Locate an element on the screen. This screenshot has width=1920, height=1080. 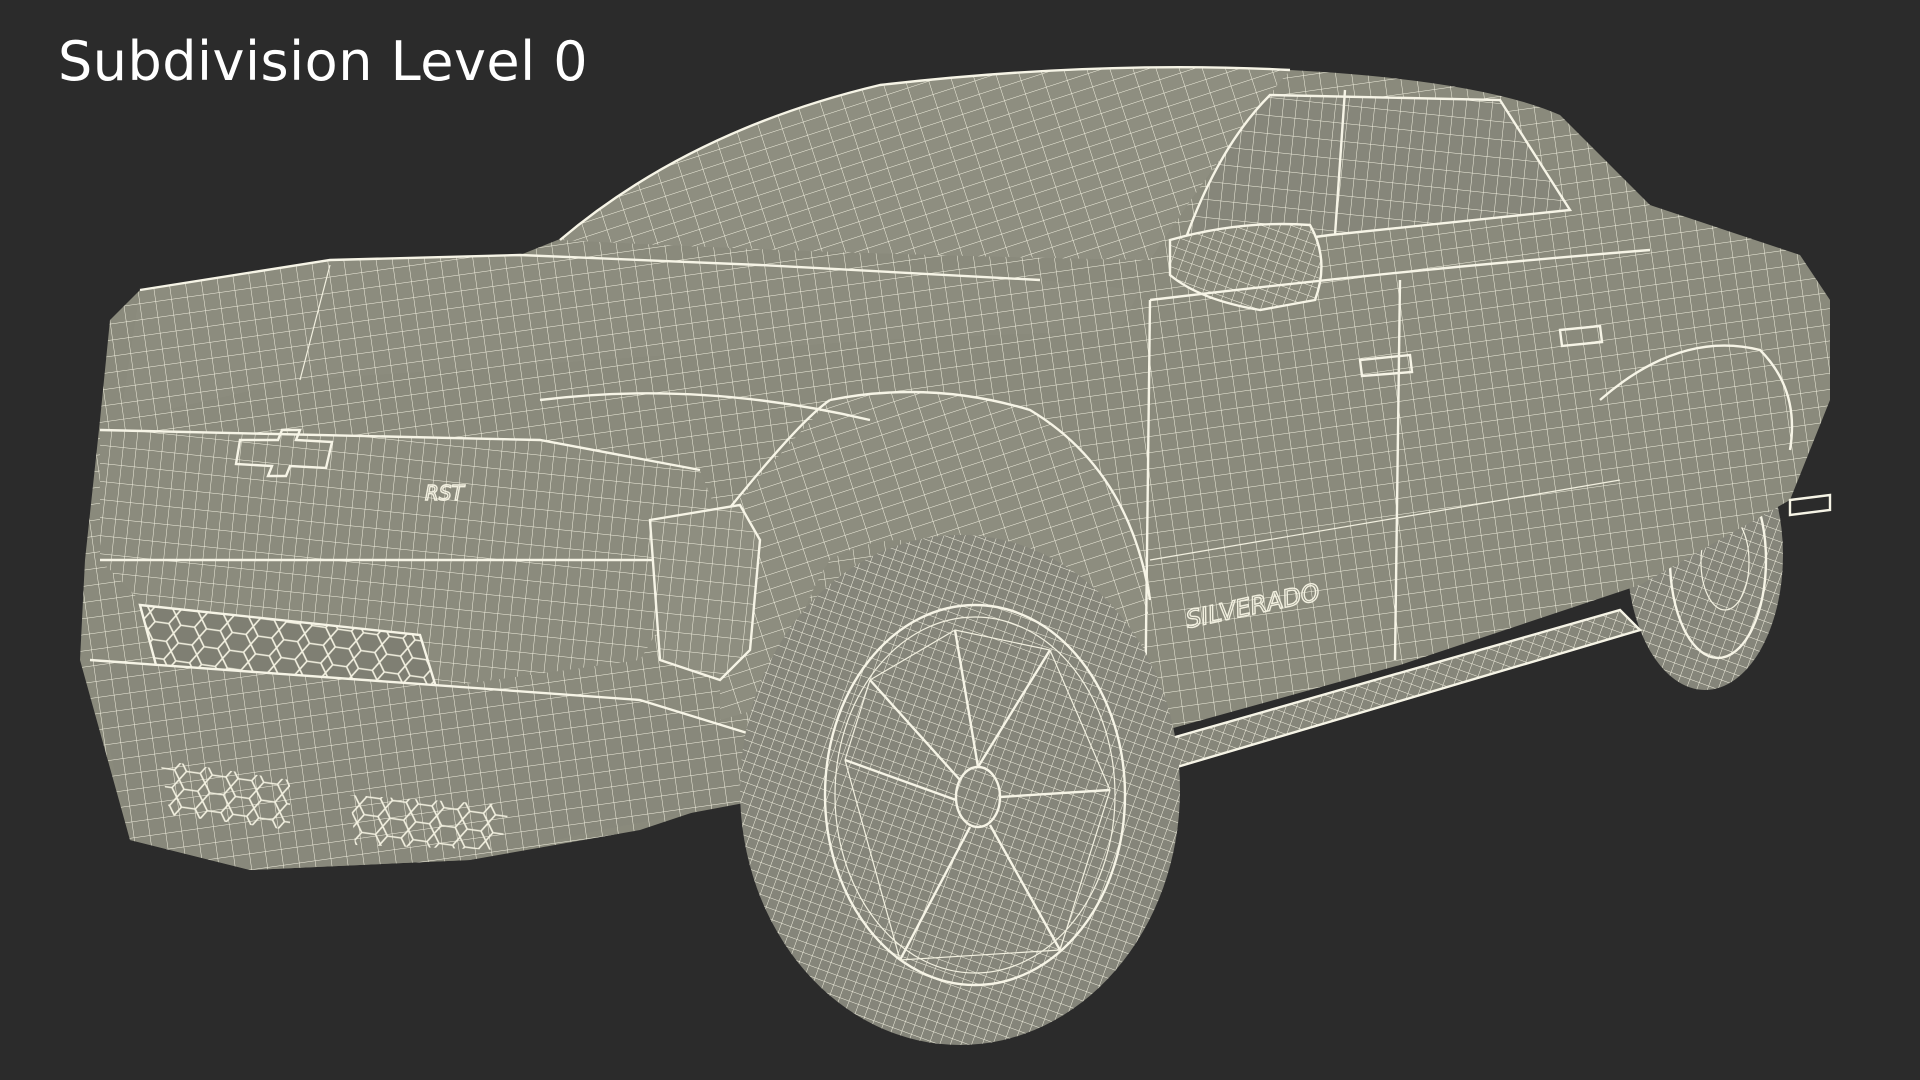
front-grille is located at coordinates (409, 565).